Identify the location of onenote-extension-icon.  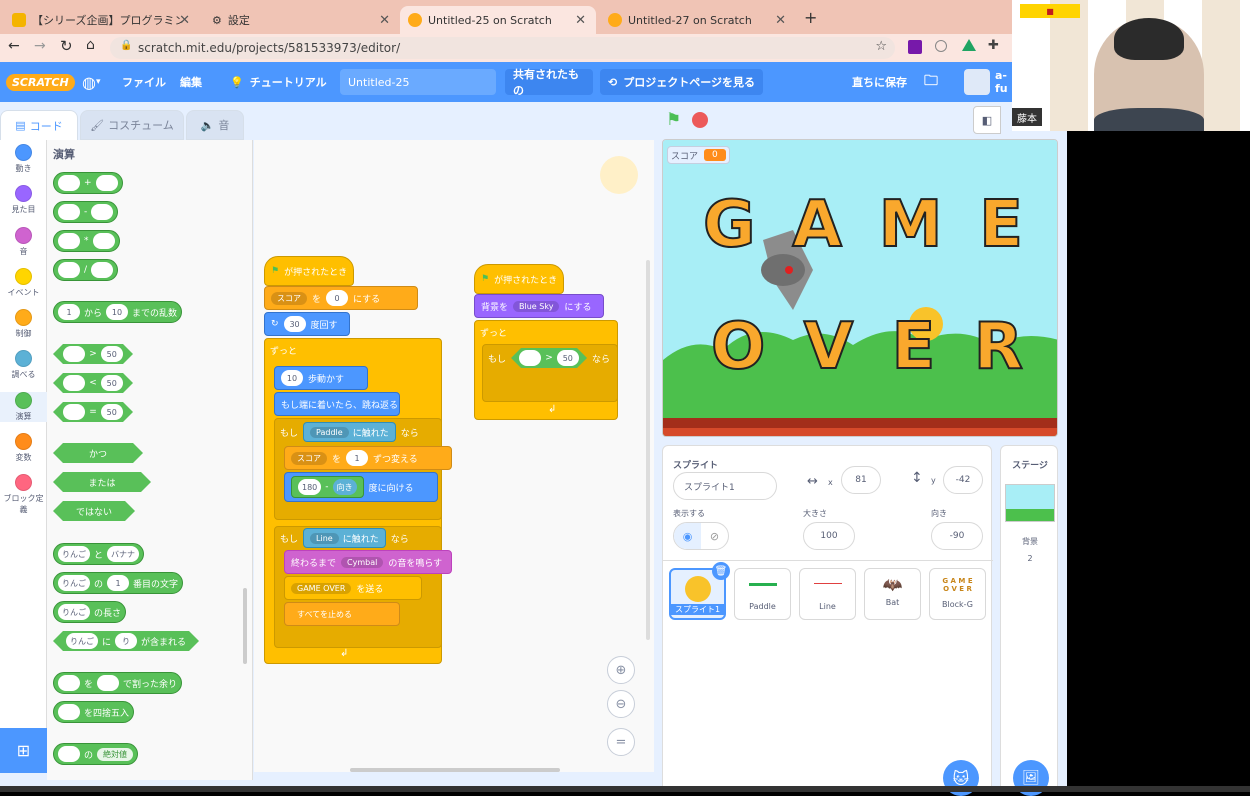
(915, 47).